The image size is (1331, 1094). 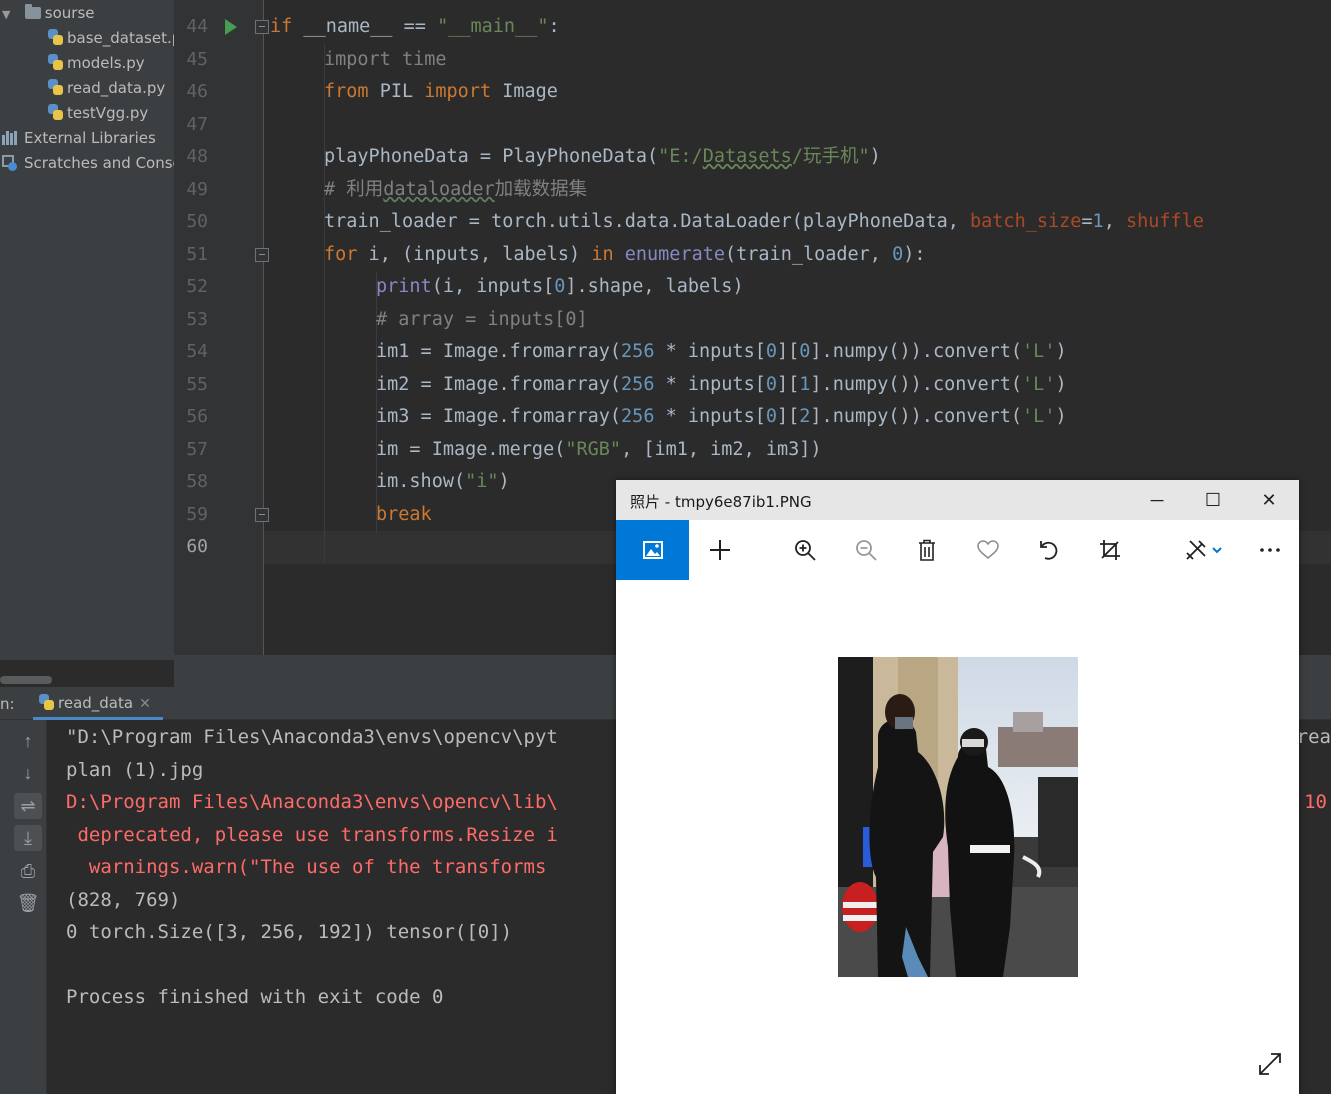 What do you see at coordinates (443, 481) in the screenshot?
I see `code-line-58: im.show("i")` at bounding box center [443, 481].